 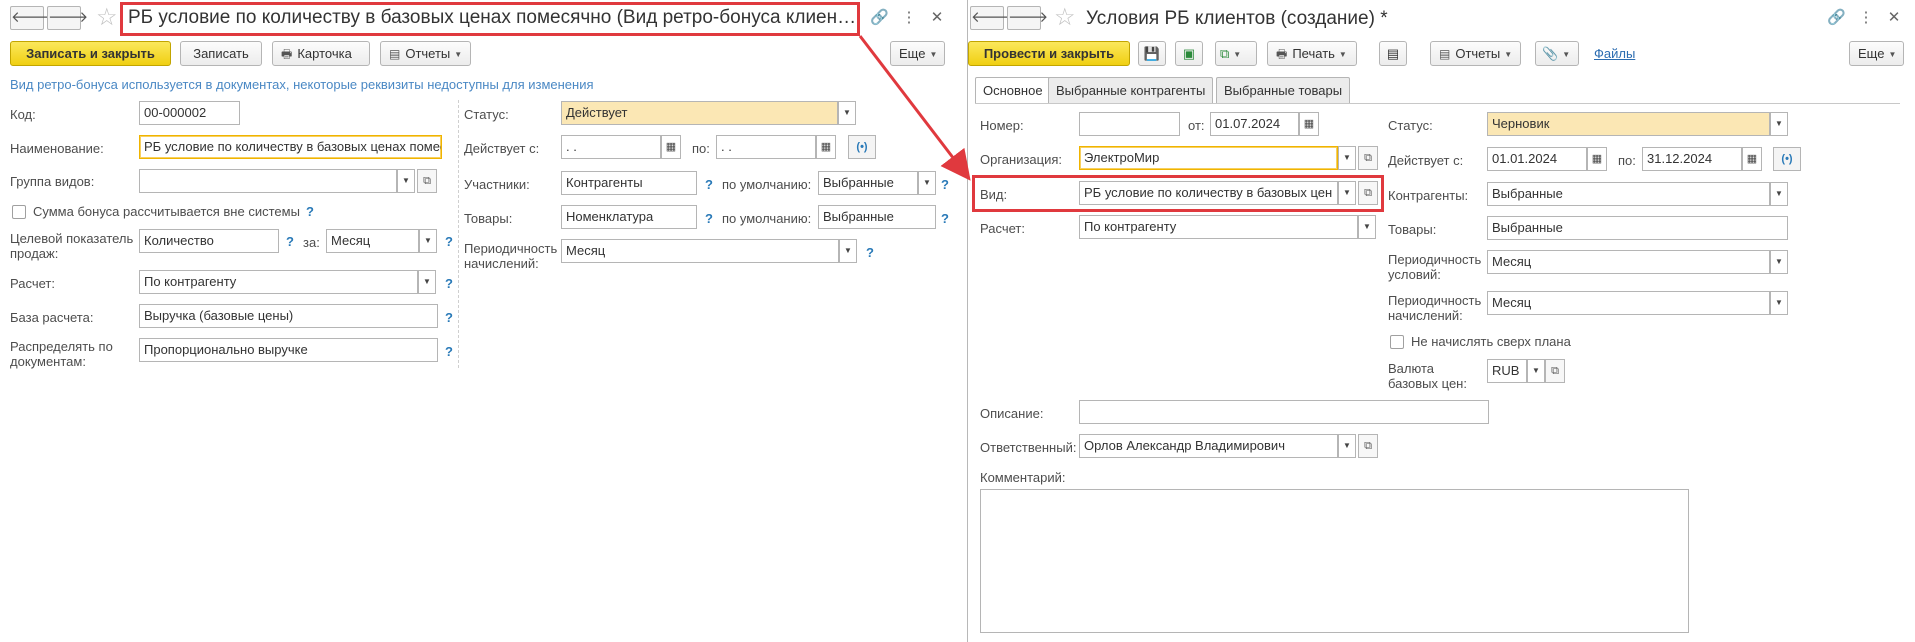 What do you see at coordinates (90, 53) in the screenshot?
I see `save-and-close-button: Записать и закрыть` at bounding box center [90, 53].